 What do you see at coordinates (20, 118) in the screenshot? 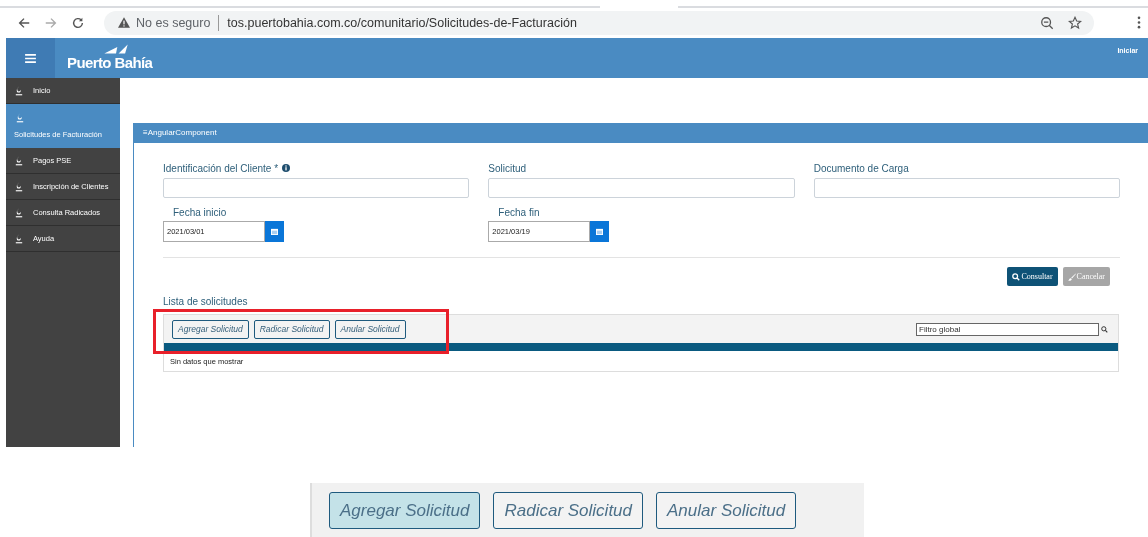
I see `flame-icon` at bounding box center [20, 118].